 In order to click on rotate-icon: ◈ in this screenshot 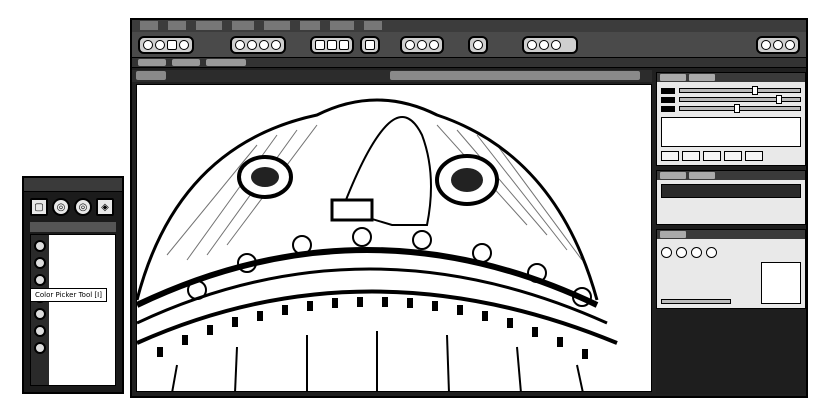, I will do `click(105, 207)`.